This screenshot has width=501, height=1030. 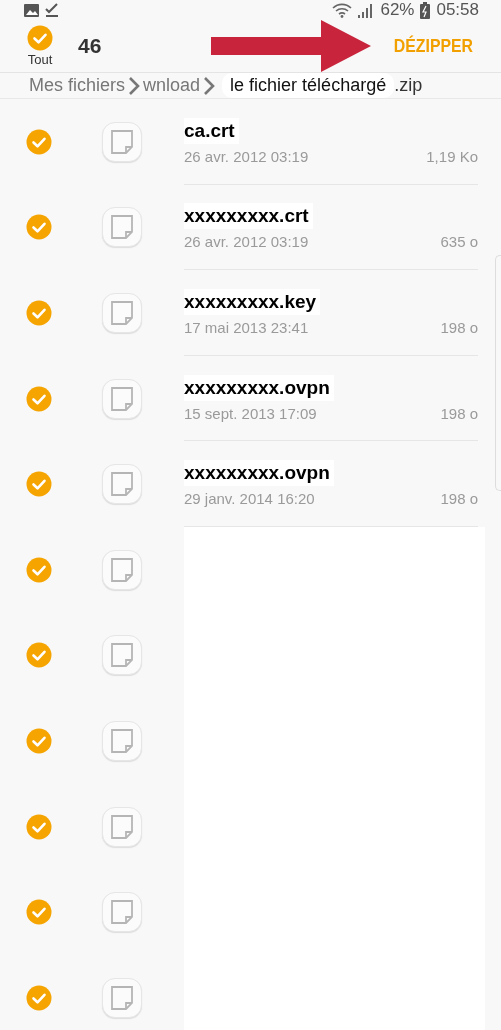 I want to click on file-date: 15 sept. 2013 17:09, so click(x=250, y=413).